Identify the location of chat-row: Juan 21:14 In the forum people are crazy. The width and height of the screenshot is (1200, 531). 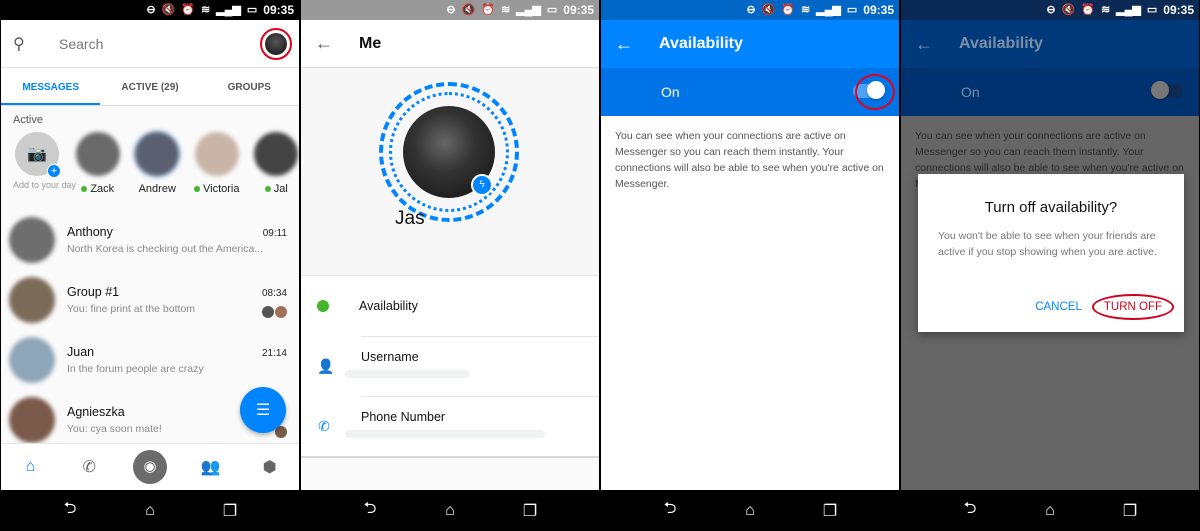
(150, 360).